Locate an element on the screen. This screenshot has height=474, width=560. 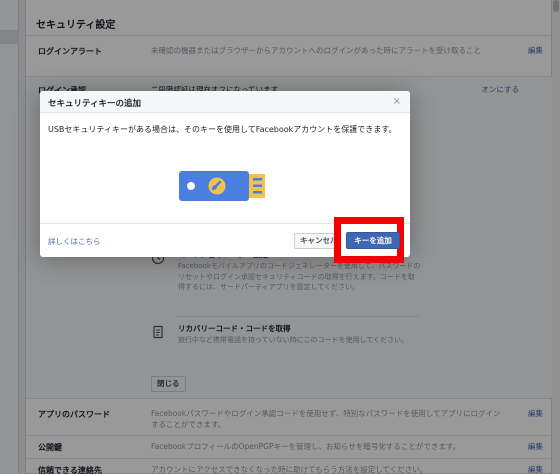
learn-more-link: 詳しくはこちら is located at coordinates (74, 241).